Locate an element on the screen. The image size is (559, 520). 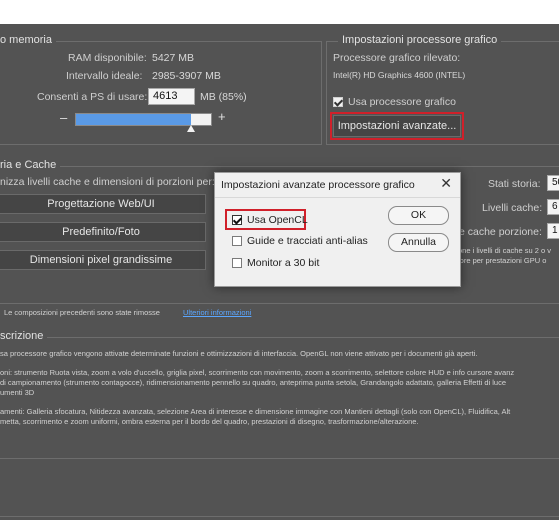
gpu-detected-label: Processore grafico rilevato: is located at coordinates (397, 58).